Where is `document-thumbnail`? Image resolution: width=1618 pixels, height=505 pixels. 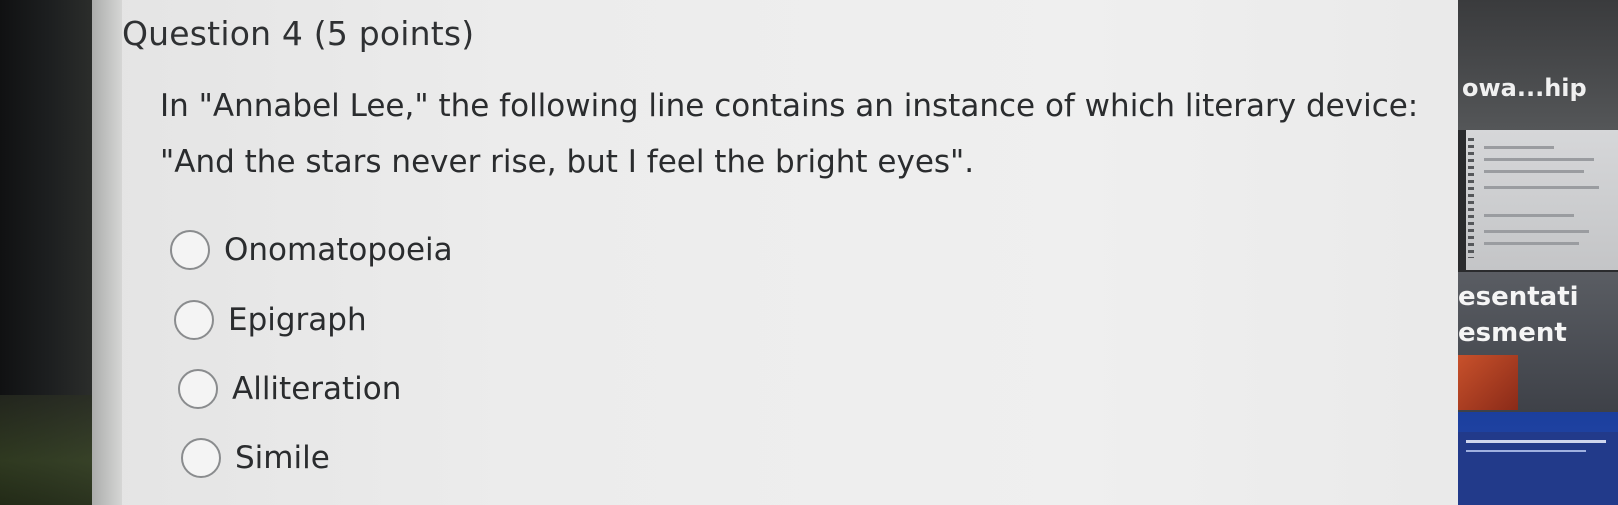 document-thumbnail is located at coordinates (1542, 200).